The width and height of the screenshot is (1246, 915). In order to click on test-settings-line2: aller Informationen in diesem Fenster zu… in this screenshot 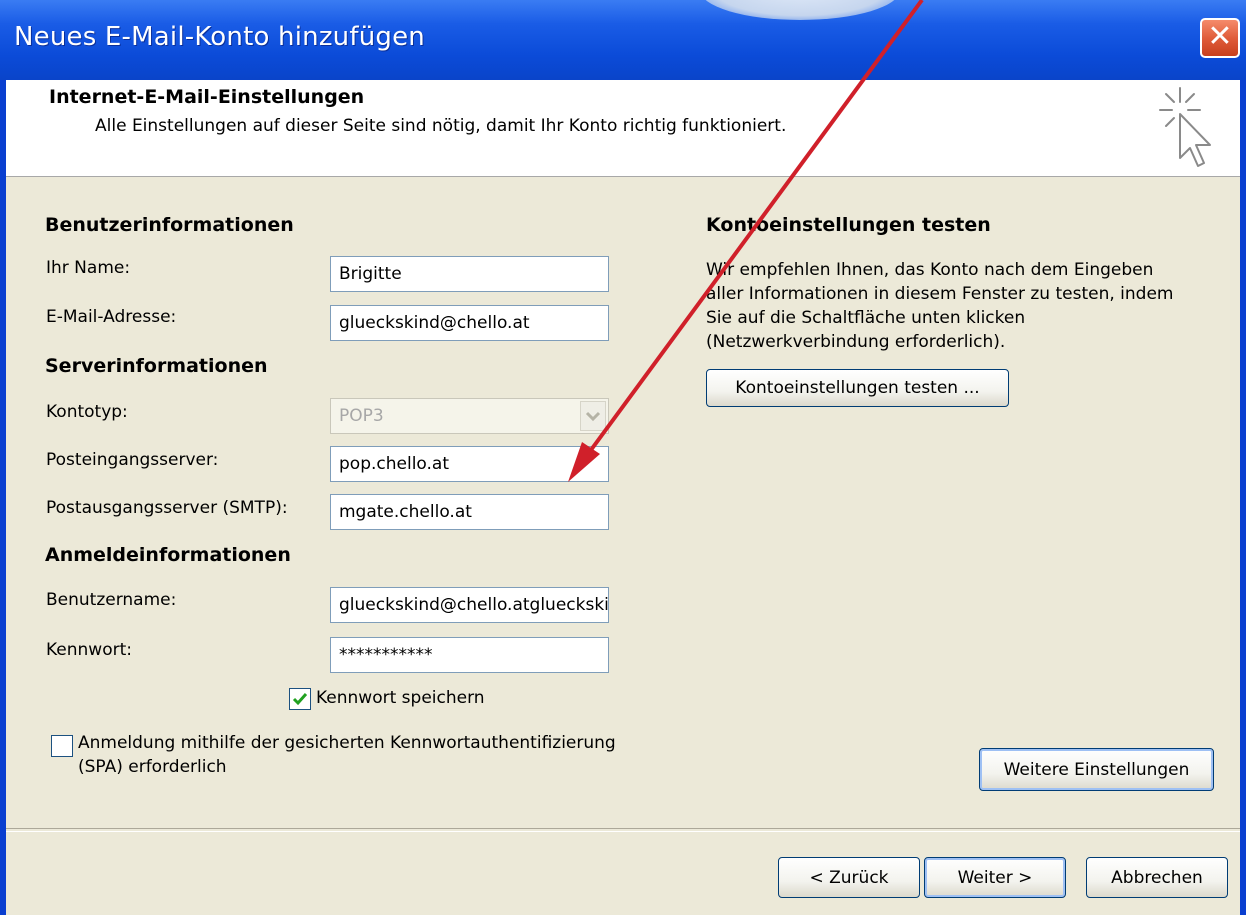, I will do `click(940, 294)`.